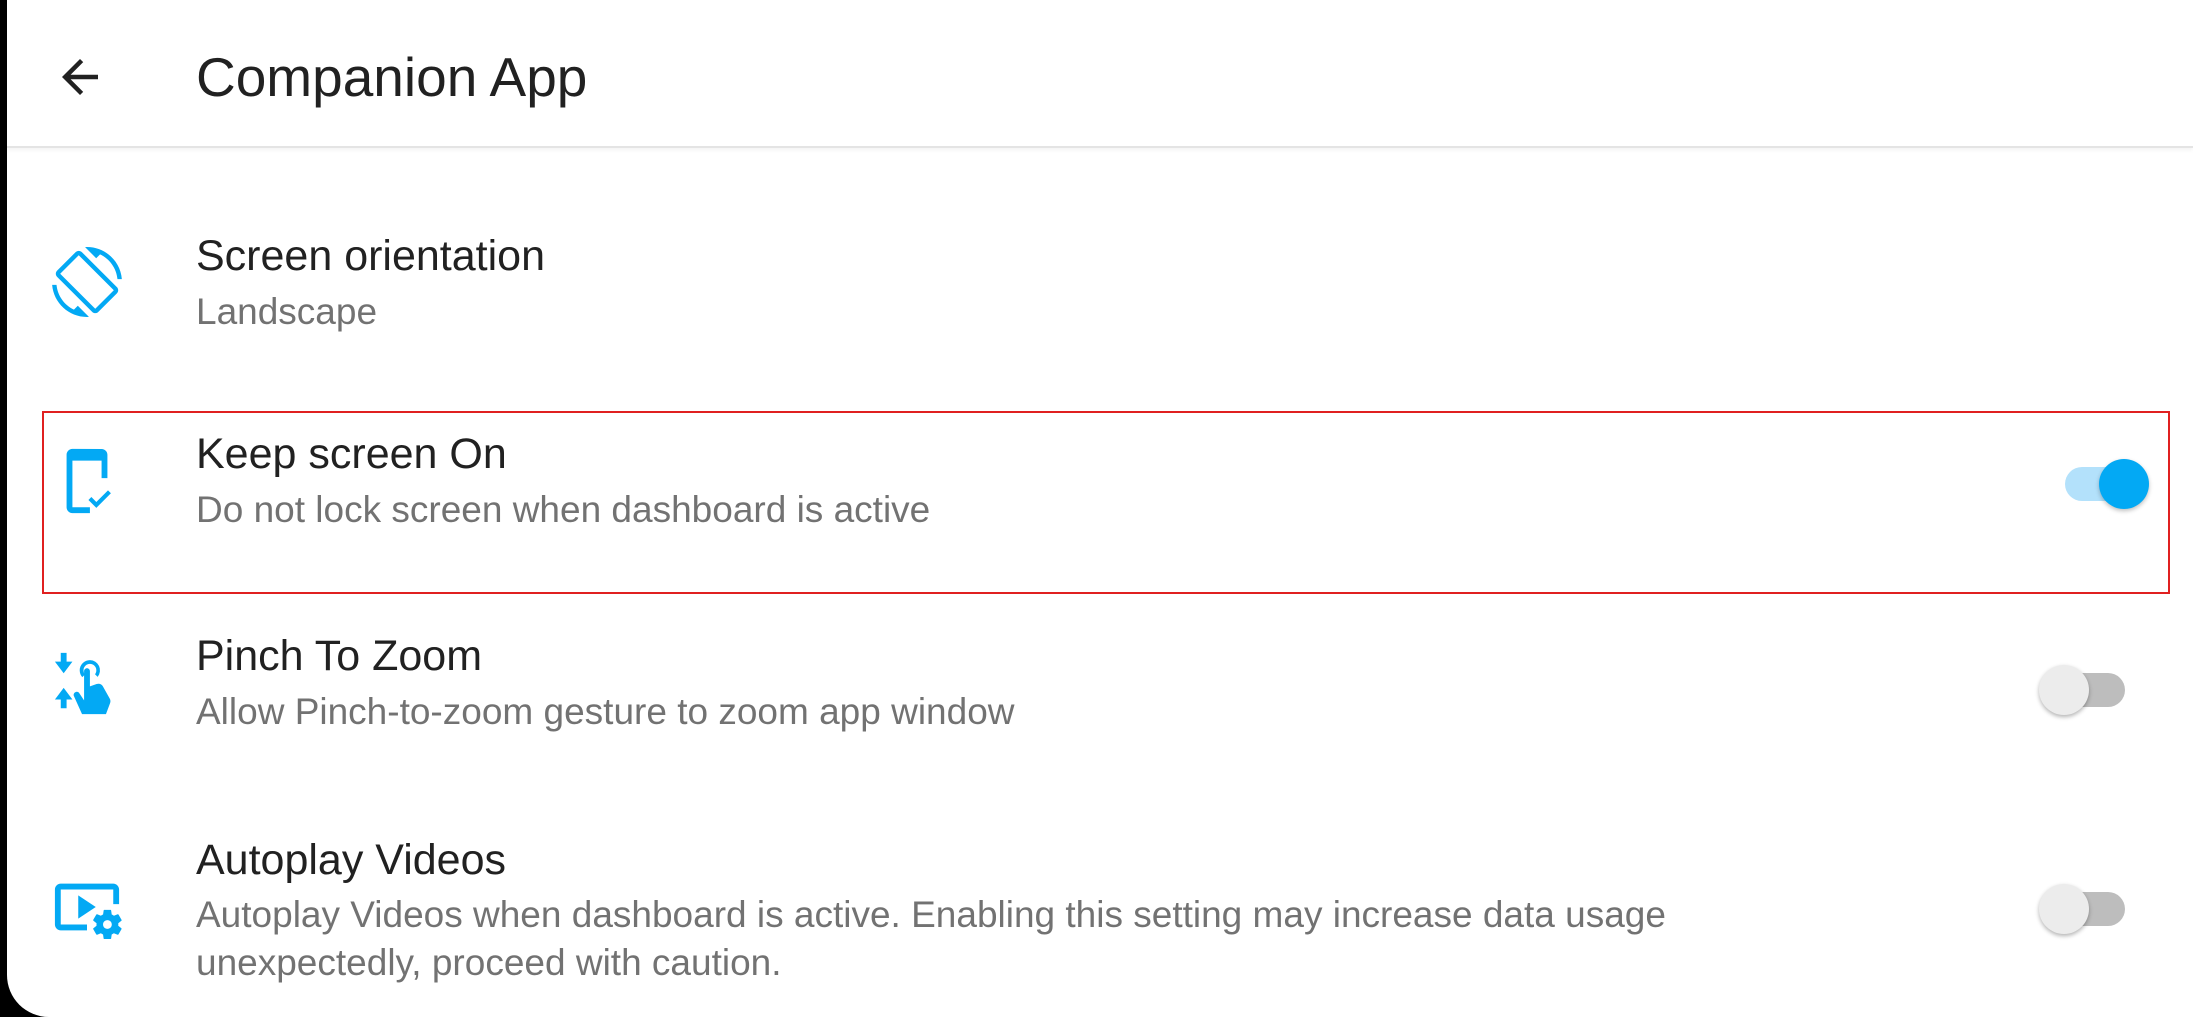 This screenshot has height=1017, width=2193. Describe the element at coordinates (339, 656) in the screenshot. I see `setting-title: Pinch To Zoom` at that location.